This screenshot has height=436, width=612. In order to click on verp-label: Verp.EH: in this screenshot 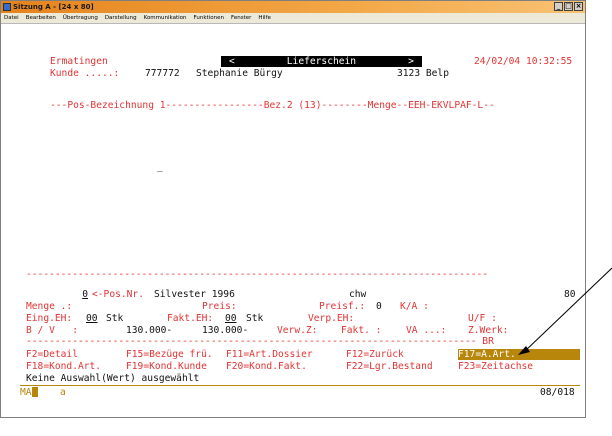, I will do `click(331, 318)`.